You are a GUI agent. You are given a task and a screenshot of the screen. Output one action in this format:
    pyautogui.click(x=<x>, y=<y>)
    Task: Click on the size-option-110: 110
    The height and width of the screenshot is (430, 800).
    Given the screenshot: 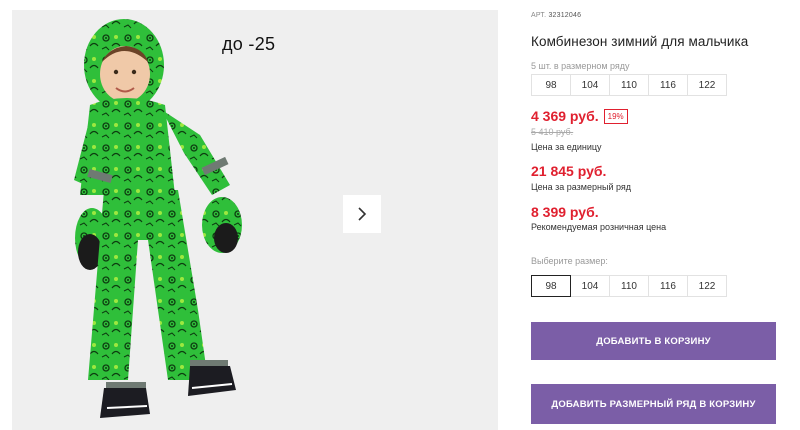 What is the action you would take?
    pyautogui.click(x=629, y=286)
    